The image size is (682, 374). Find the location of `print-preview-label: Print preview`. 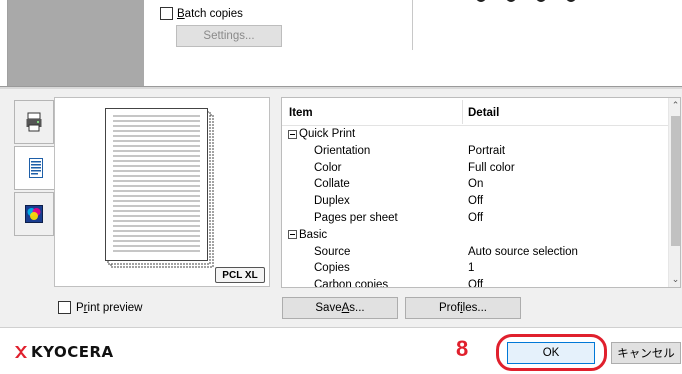

print-preview-label: Print preview is located at coordinates (109, 307).